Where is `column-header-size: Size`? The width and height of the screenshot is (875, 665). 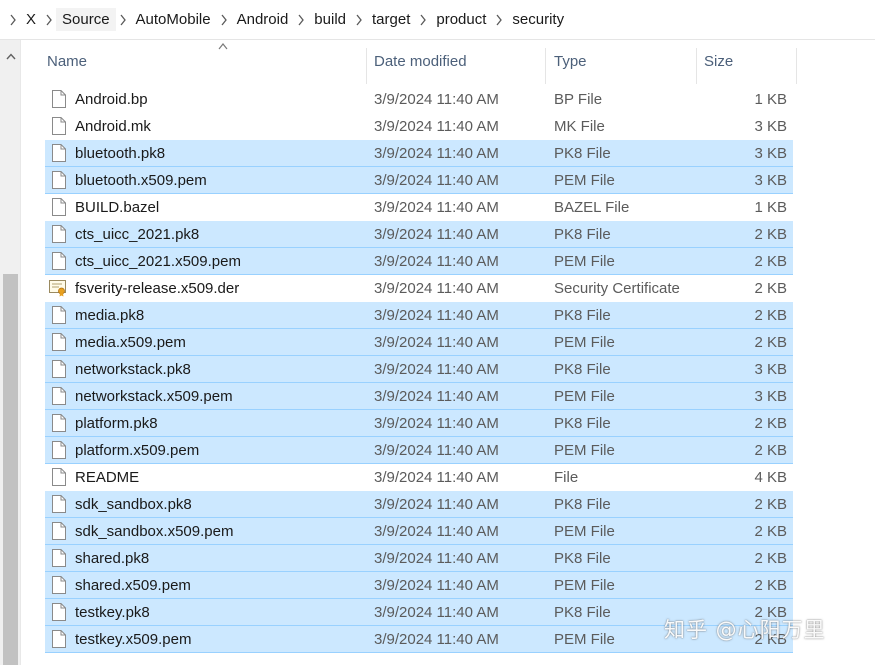 column-header-size: Size is located at coordinates (746, 66).